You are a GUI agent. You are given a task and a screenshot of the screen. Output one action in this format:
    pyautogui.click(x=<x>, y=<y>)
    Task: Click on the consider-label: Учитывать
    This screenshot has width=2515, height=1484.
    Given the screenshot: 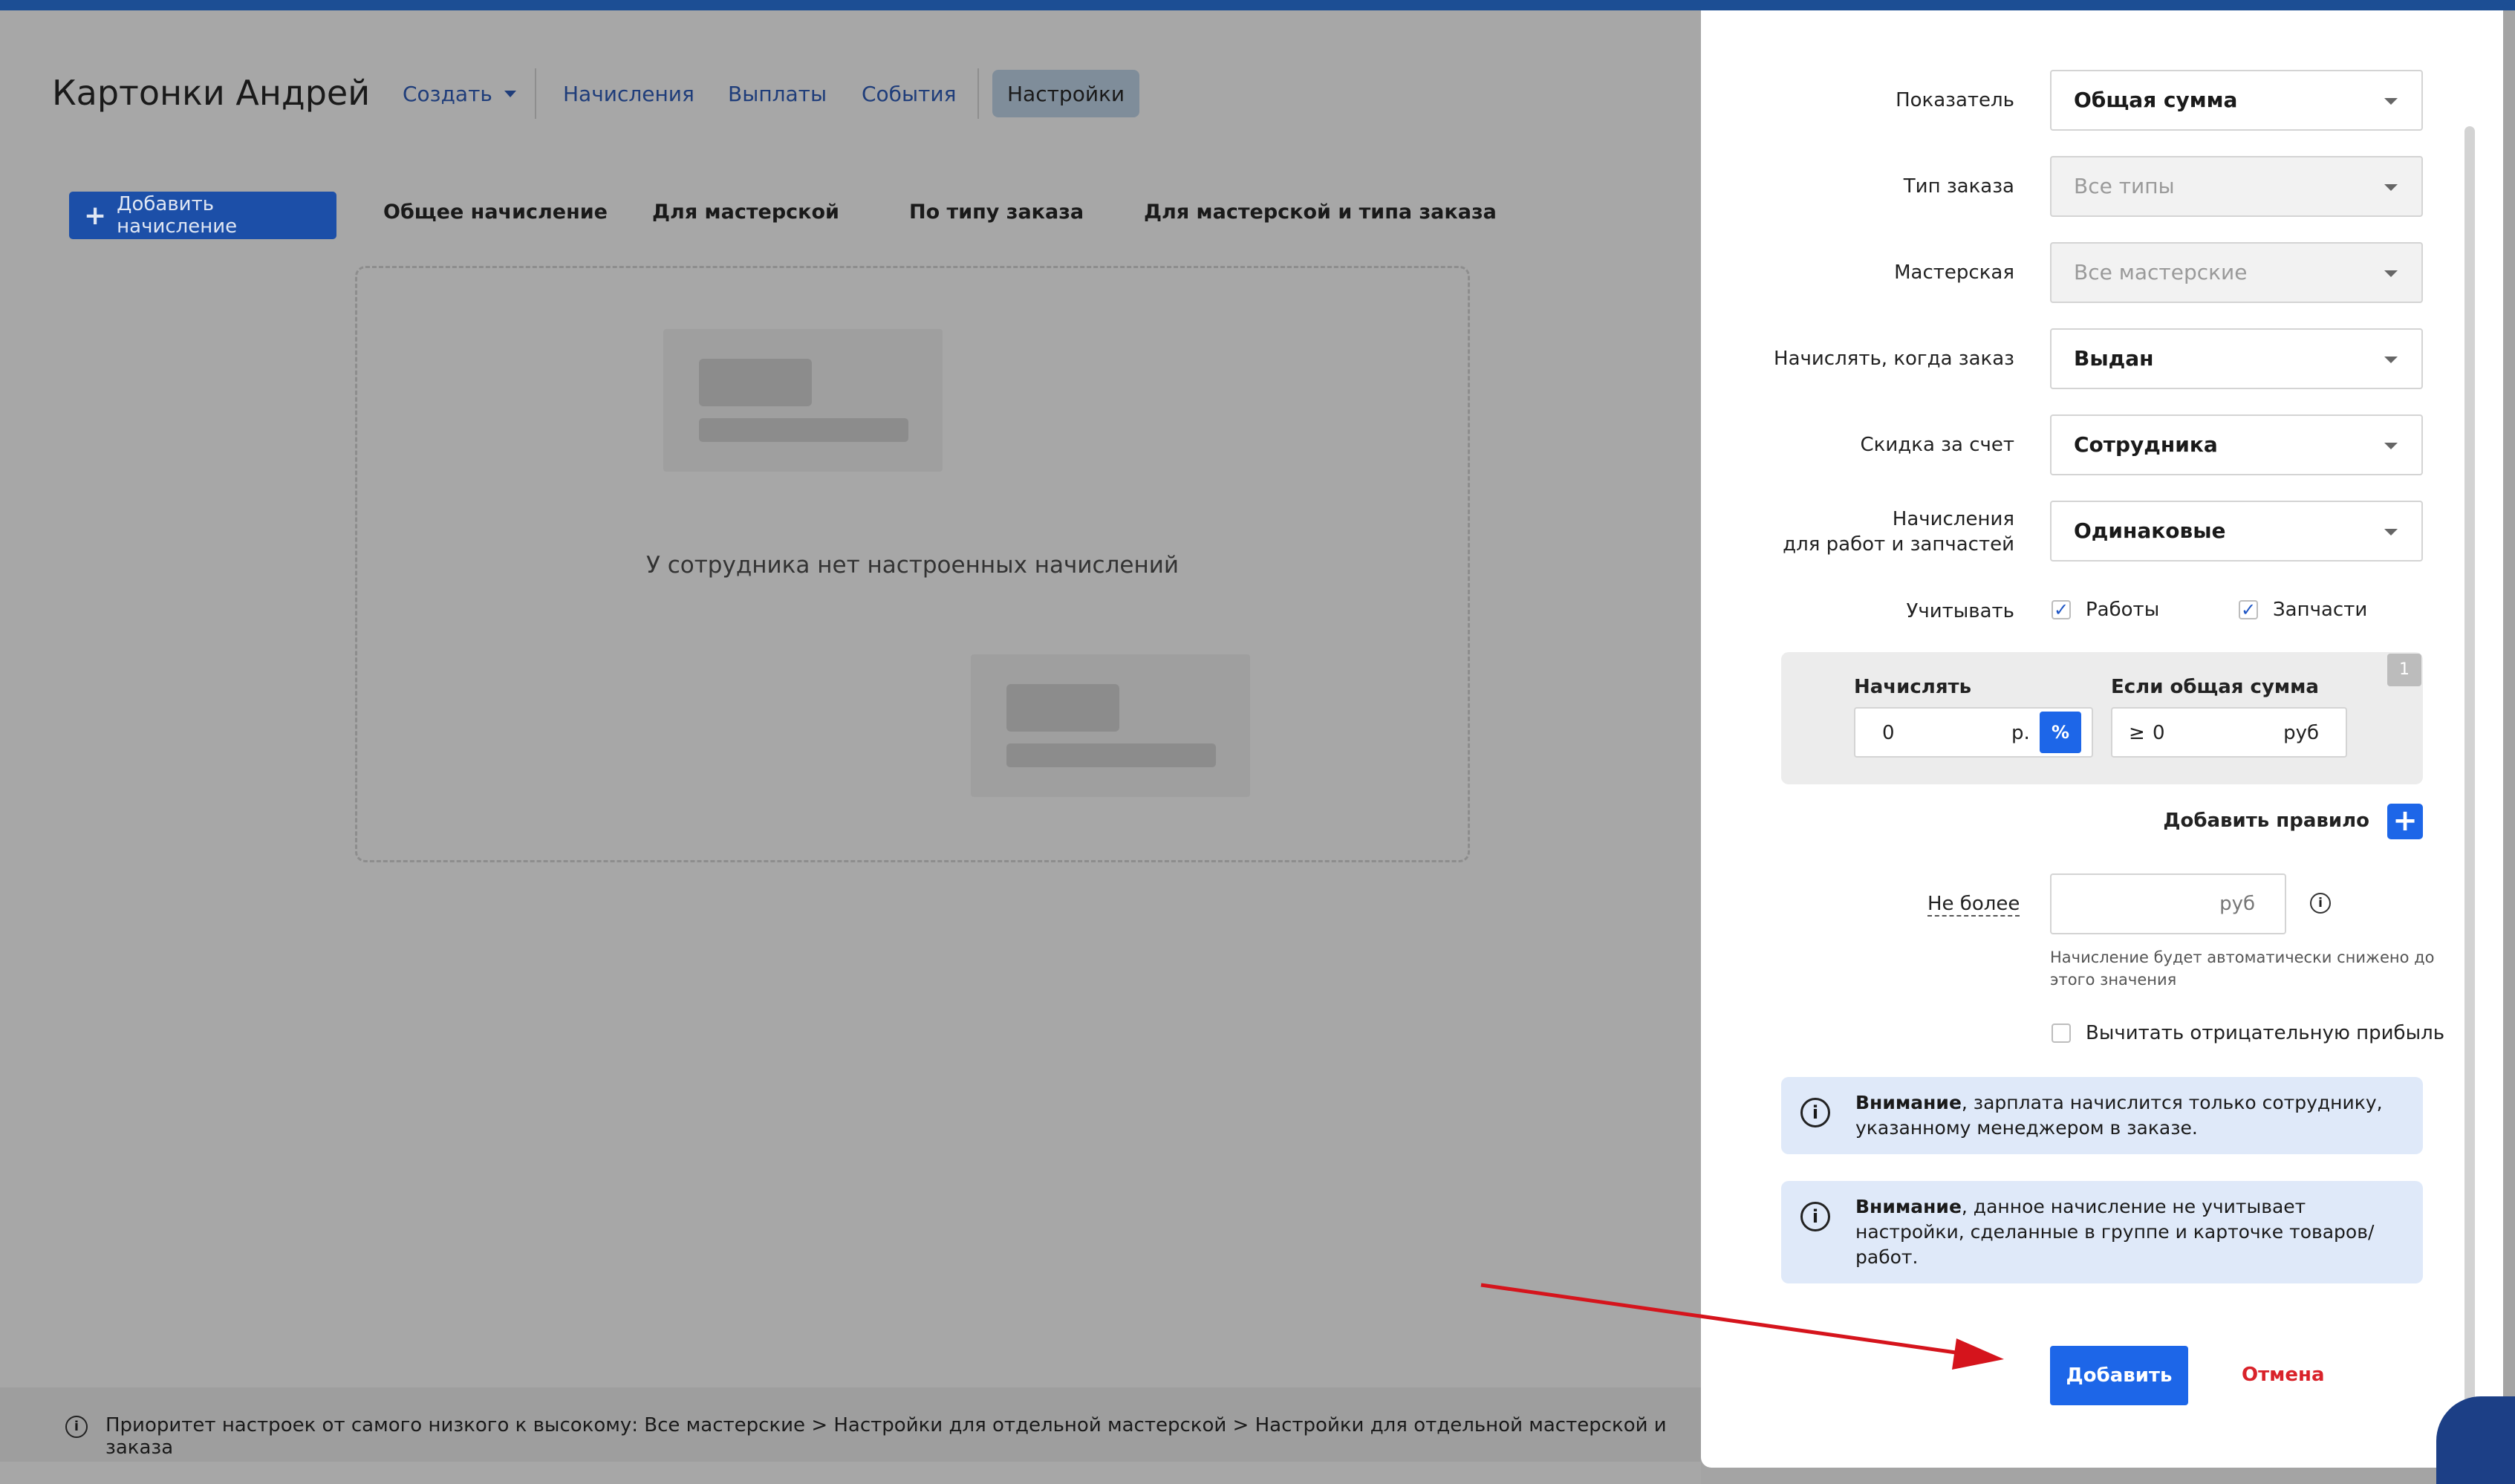 What is the action you would take?
    pyautogui.click(x=1960, y=611)
    